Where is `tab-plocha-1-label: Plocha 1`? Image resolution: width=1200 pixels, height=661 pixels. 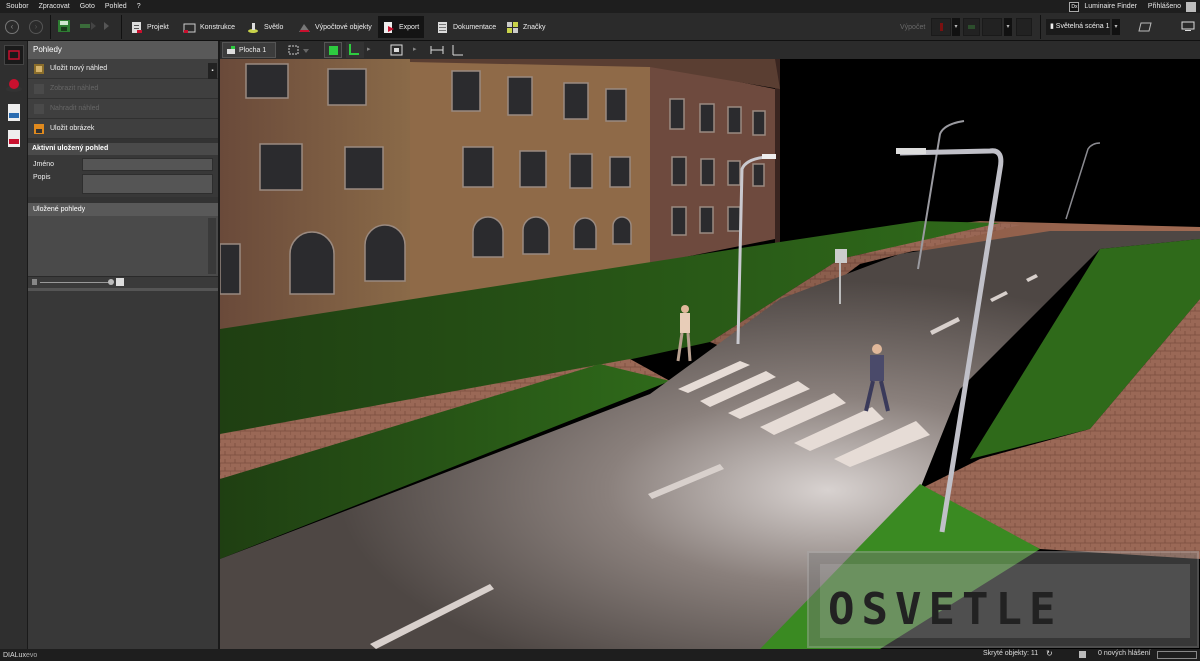 tab-plocha-1-label: Plocha 1 is located at coordinates (253, 50).